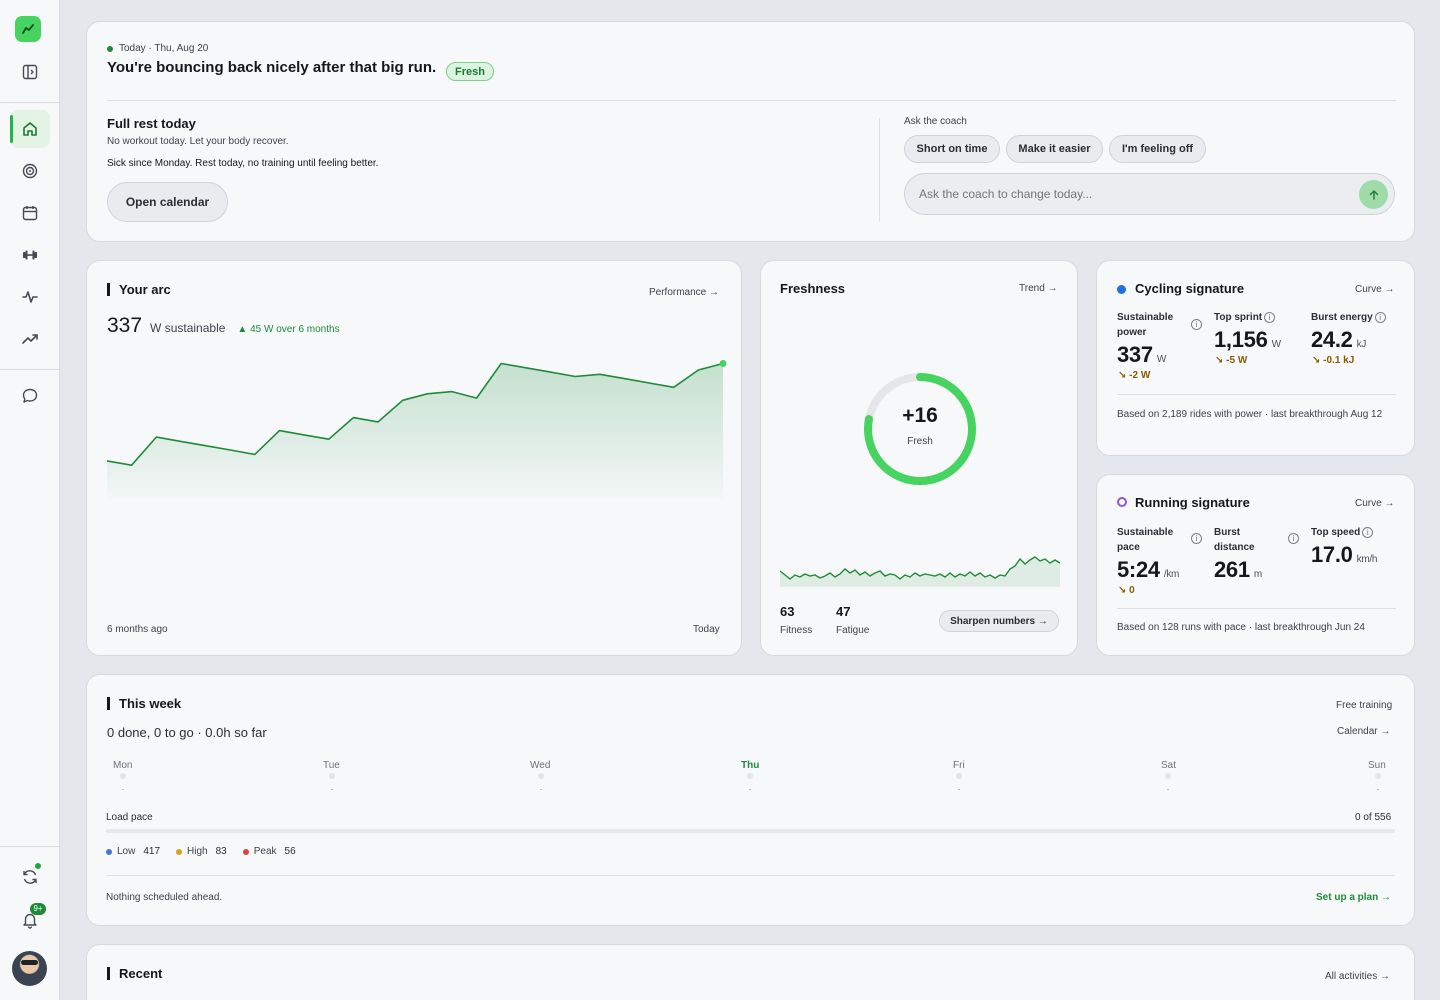 This screenshot has height=1000, width=1440. Describe the element at coordinates (1257, 574) in the screenshot. I see `running-m2-unit: m` at that location.